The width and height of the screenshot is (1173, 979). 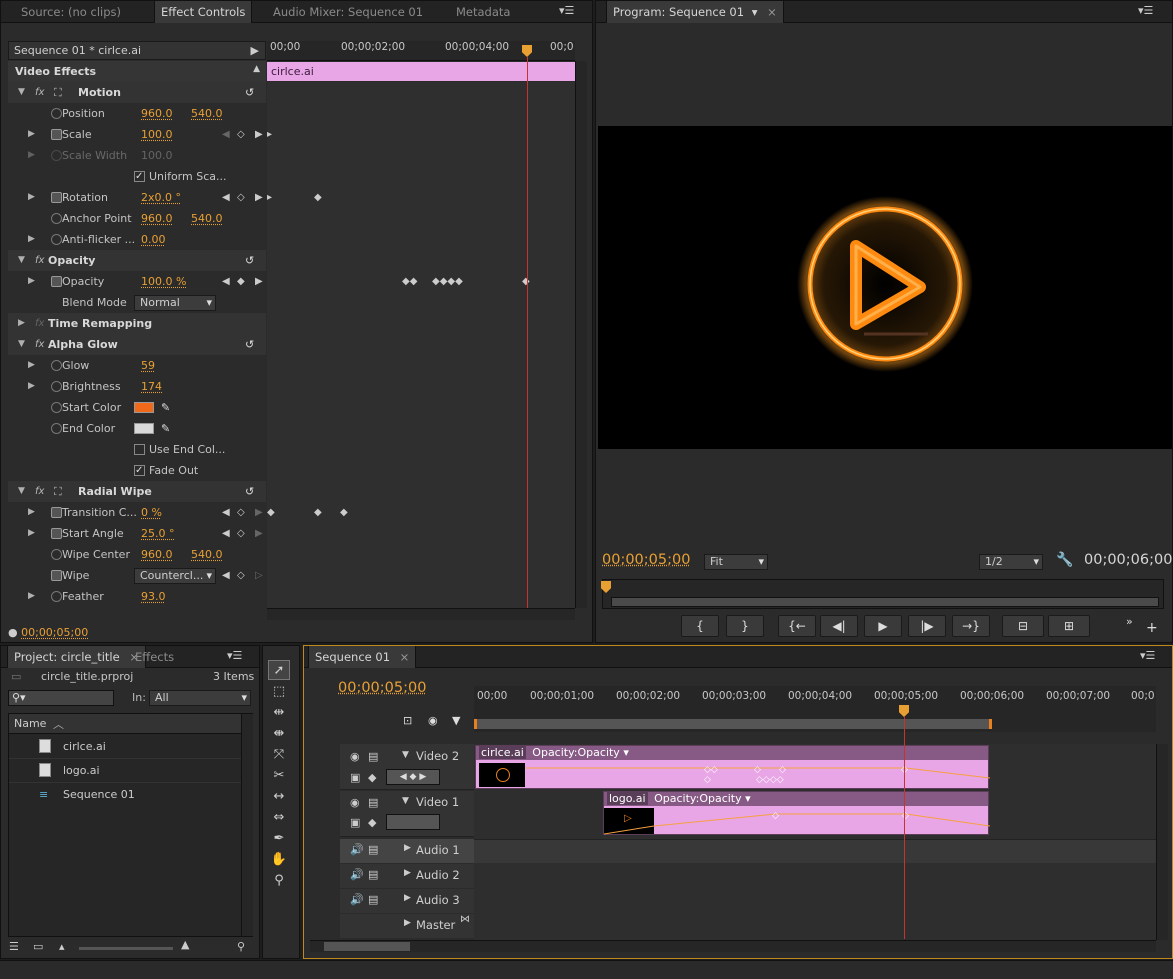 What do you see at coordinates (279, 797) in the screenshot?
I see `slip-tool-icon: ↔` at bounding box center [279, 797].